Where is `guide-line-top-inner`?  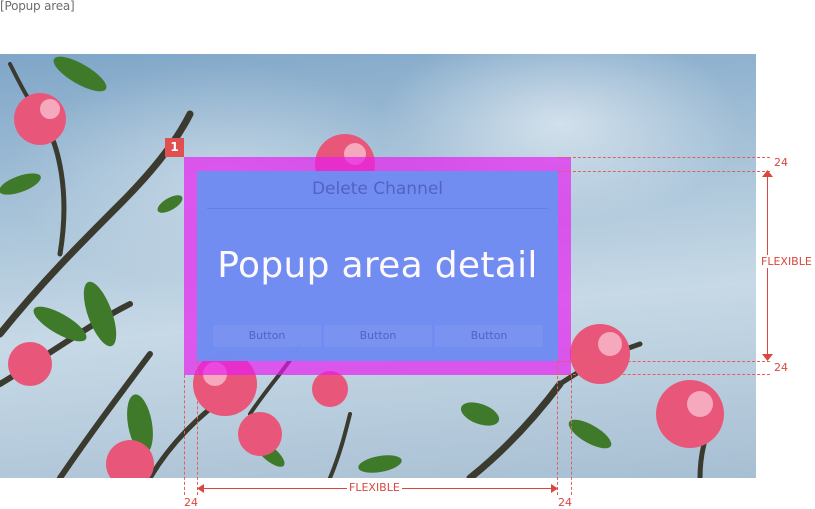 guide-line-top-inner is located at coordinates (664, 171).